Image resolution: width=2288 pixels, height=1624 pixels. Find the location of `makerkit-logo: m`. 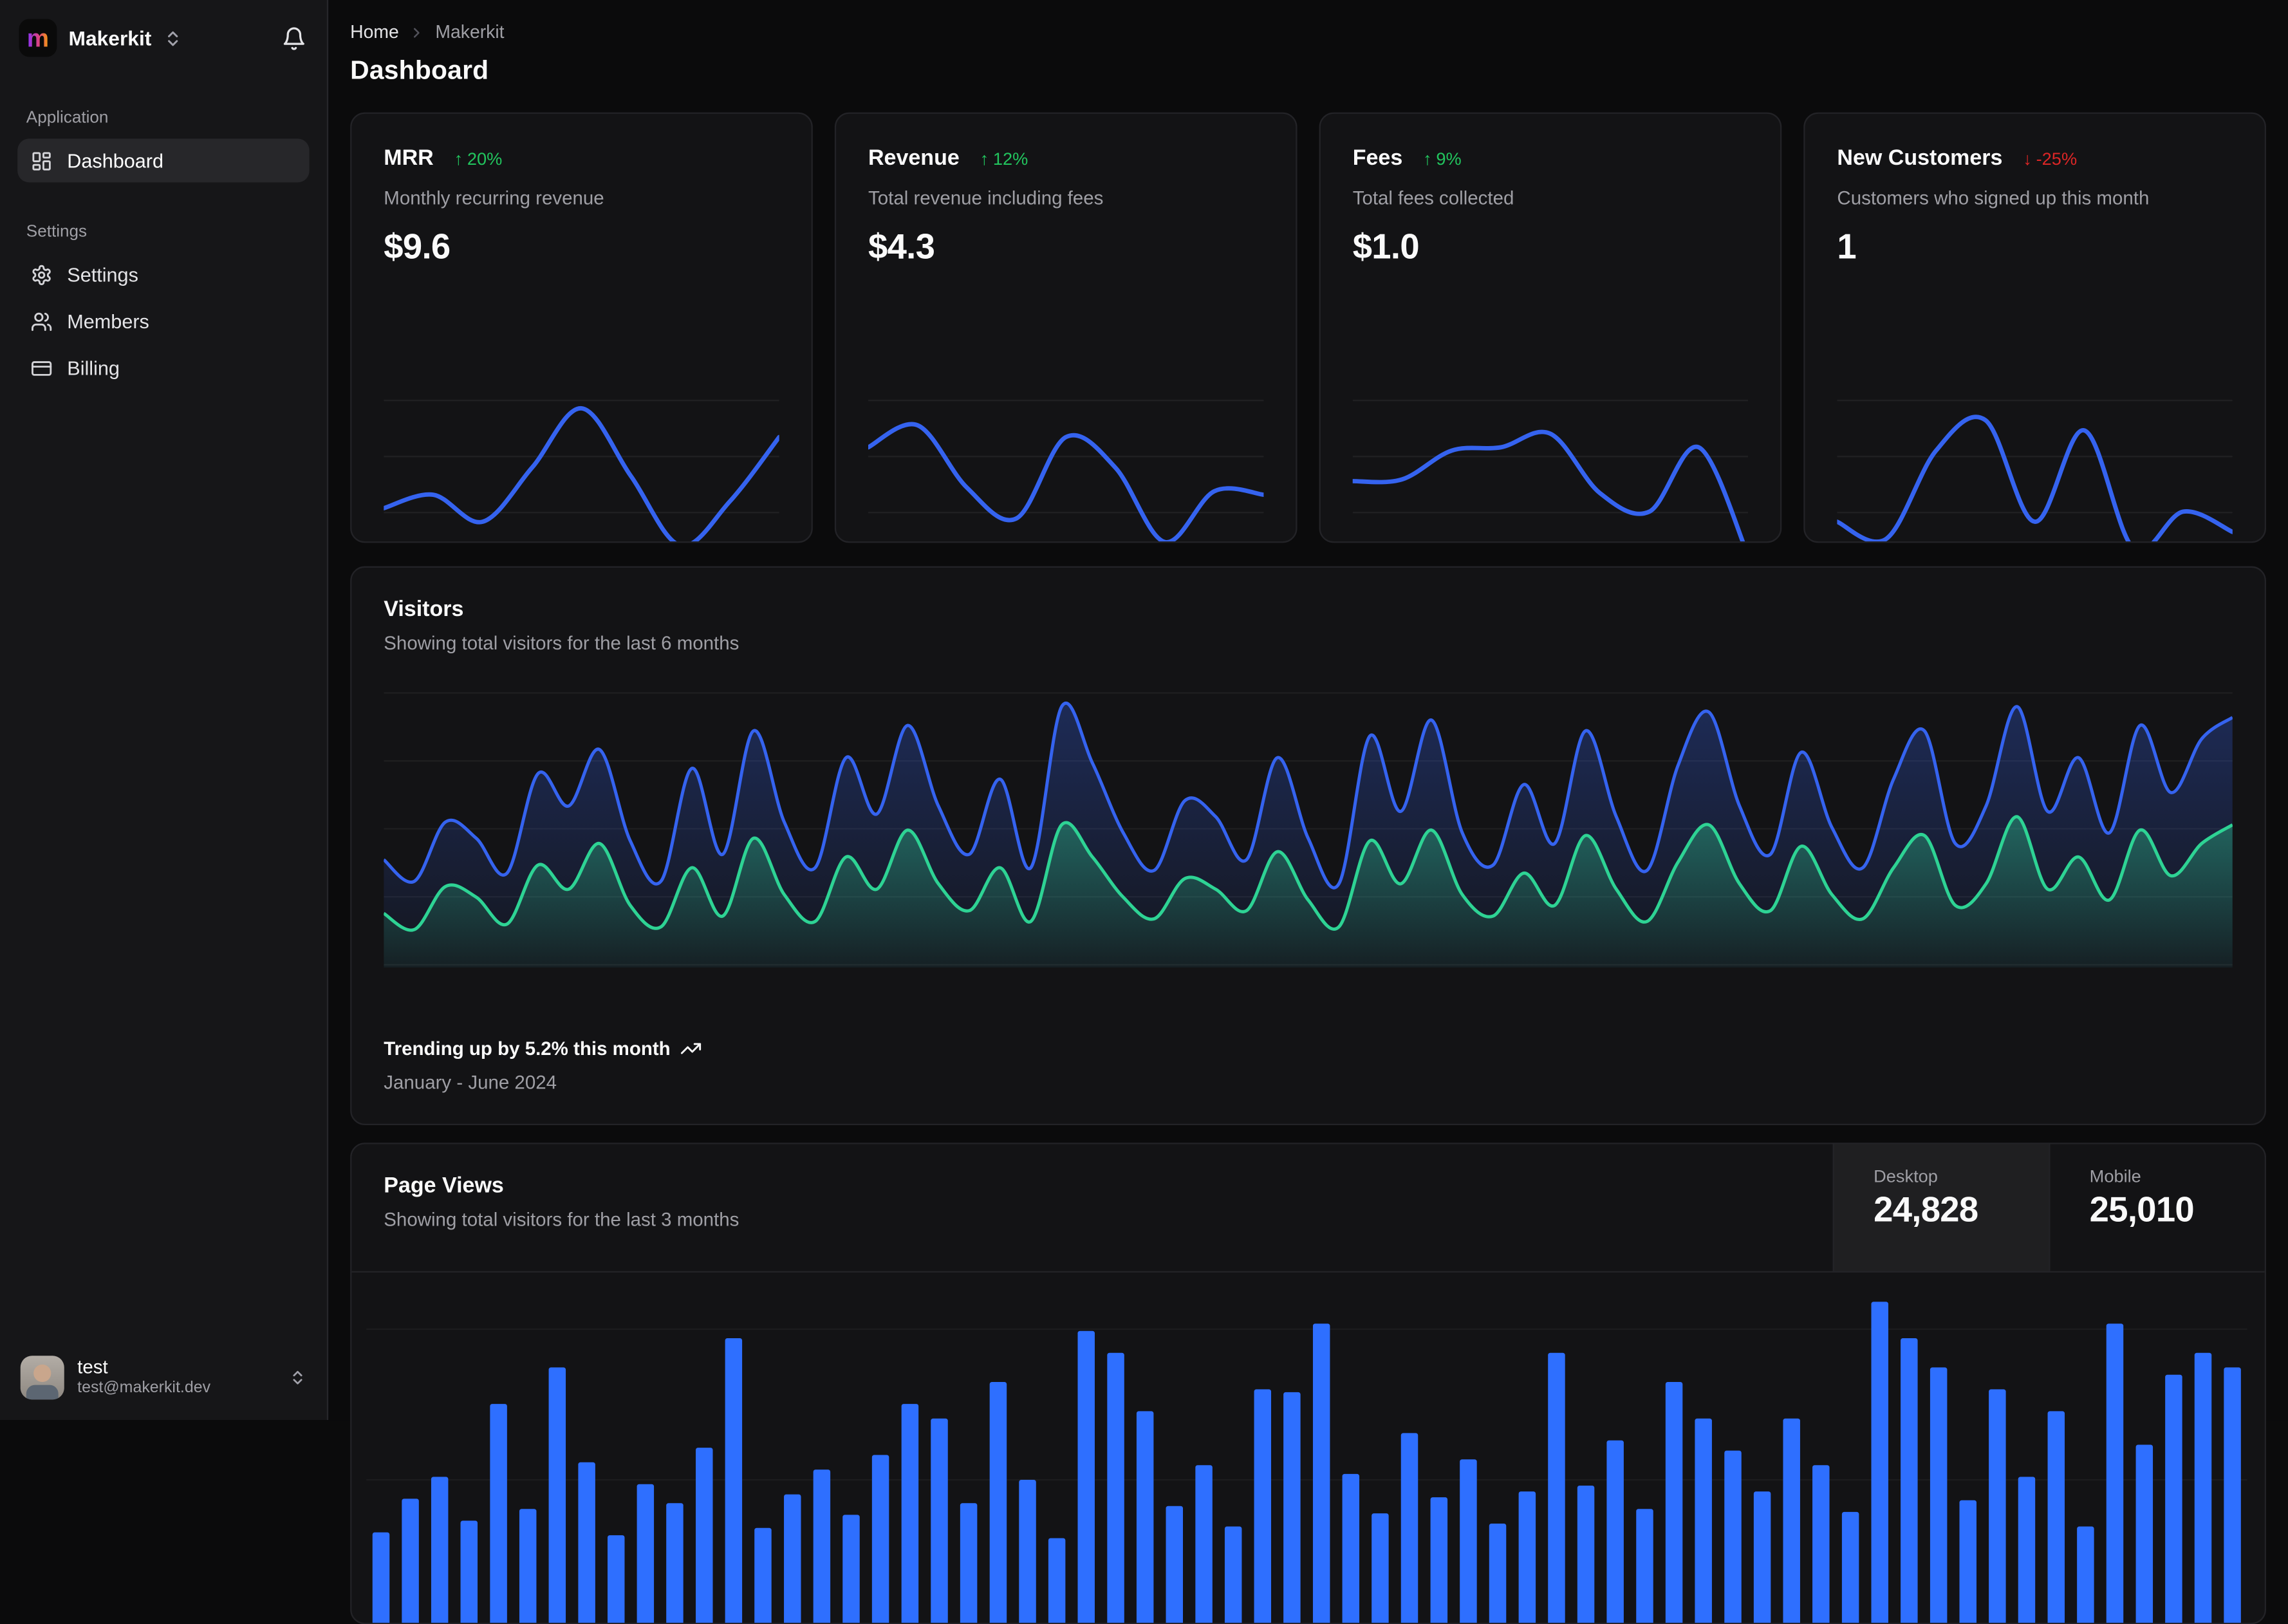

makerkit-logo: m is located at coordinates (38, 38).